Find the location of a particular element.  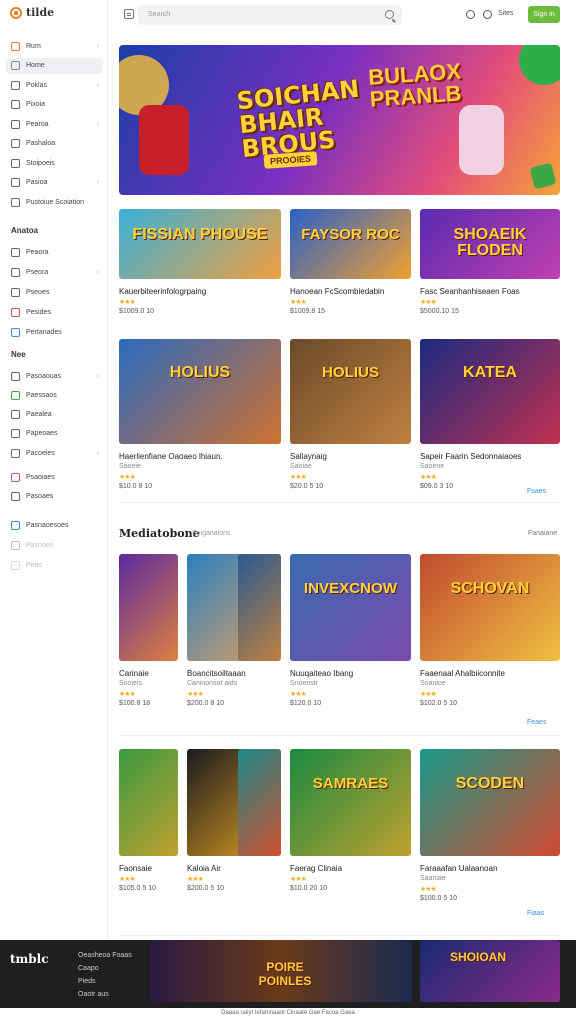

sidebar-section-title: Anatoa is located at coordinates (24, 230).